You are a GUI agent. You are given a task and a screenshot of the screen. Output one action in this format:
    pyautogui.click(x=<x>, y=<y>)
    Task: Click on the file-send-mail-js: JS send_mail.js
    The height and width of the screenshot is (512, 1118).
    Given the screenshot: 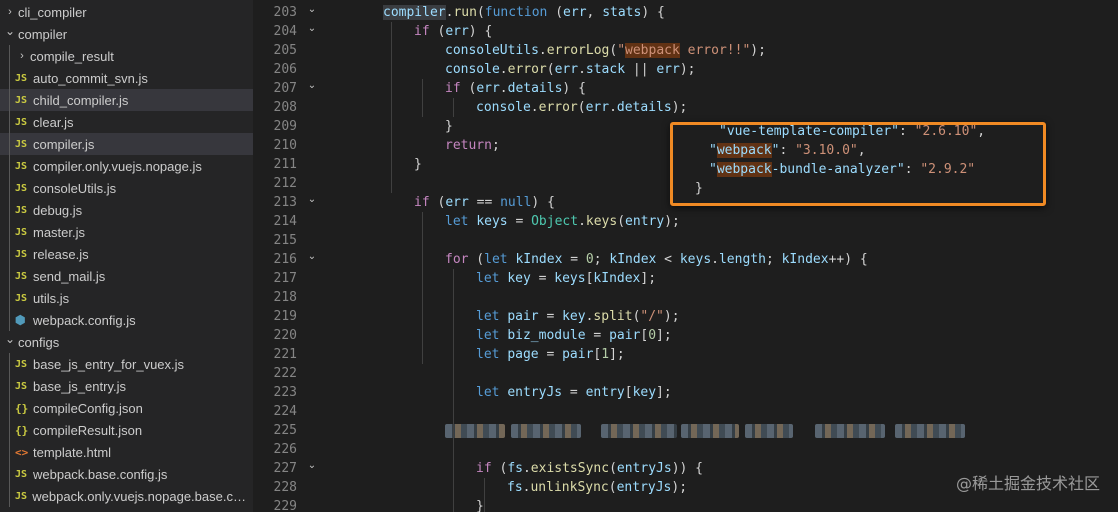 What is the action you would take?
    pyautogui.click(x=126, y=276)
    